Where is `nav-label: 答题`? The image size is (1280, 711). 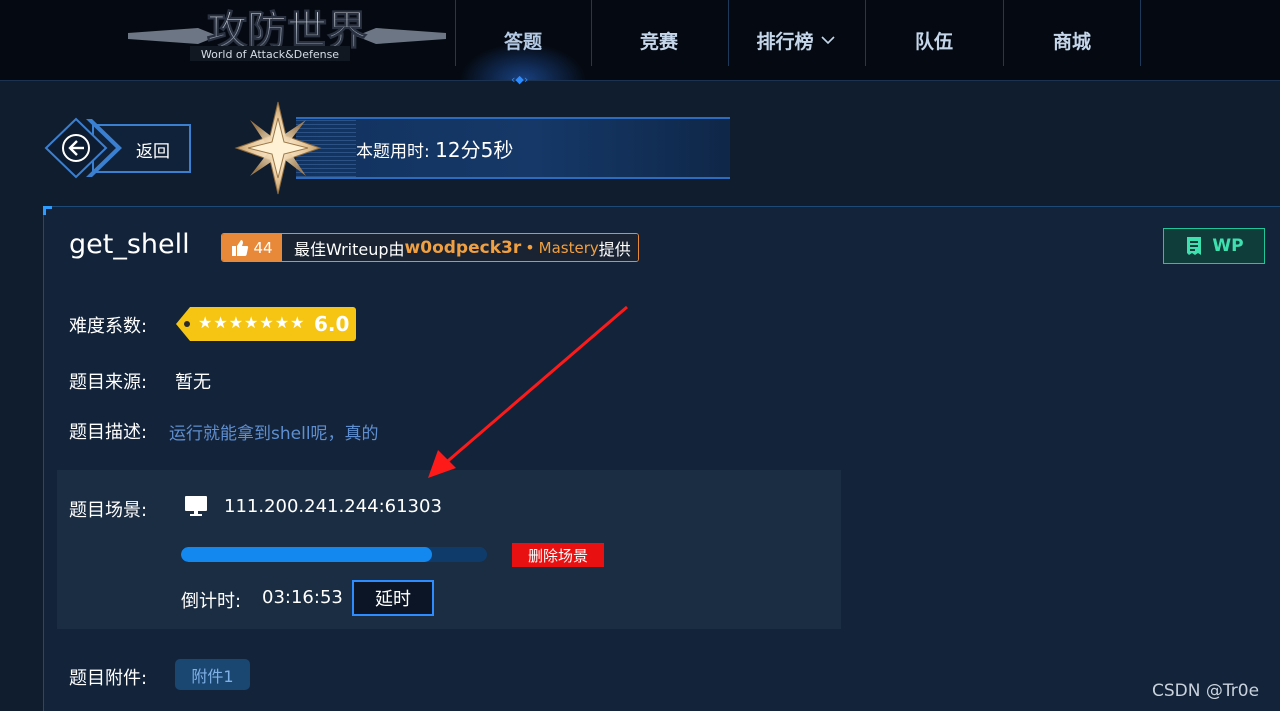 nav-label: 答题 is located at coordinates (522, 41).